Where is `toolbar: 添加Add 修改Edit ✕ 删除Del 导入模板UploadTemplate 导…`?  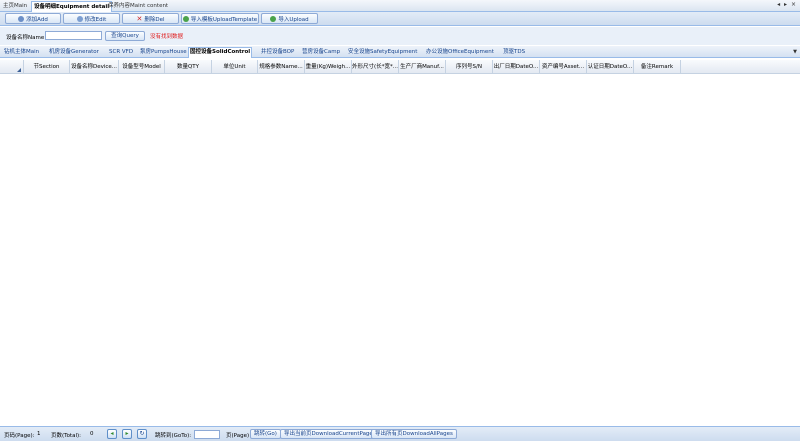 toolbar: 添加Add 修改Edit ✕ 删除Del 导入模板UploadTemplate 导… is located at coordinates (400, 19).